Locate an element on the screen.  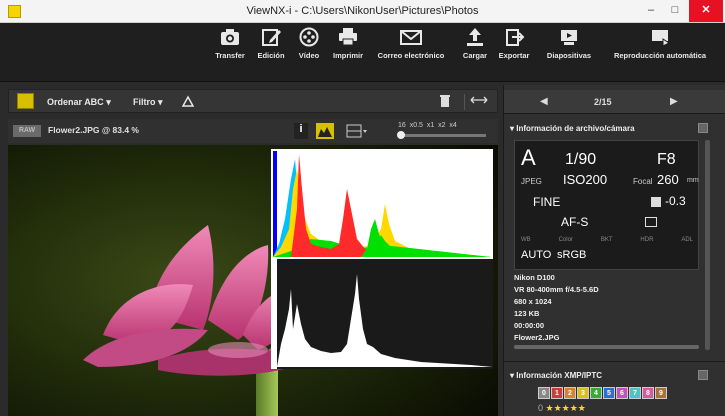
color-label-9: 9 is located at coordinates (661, 393).